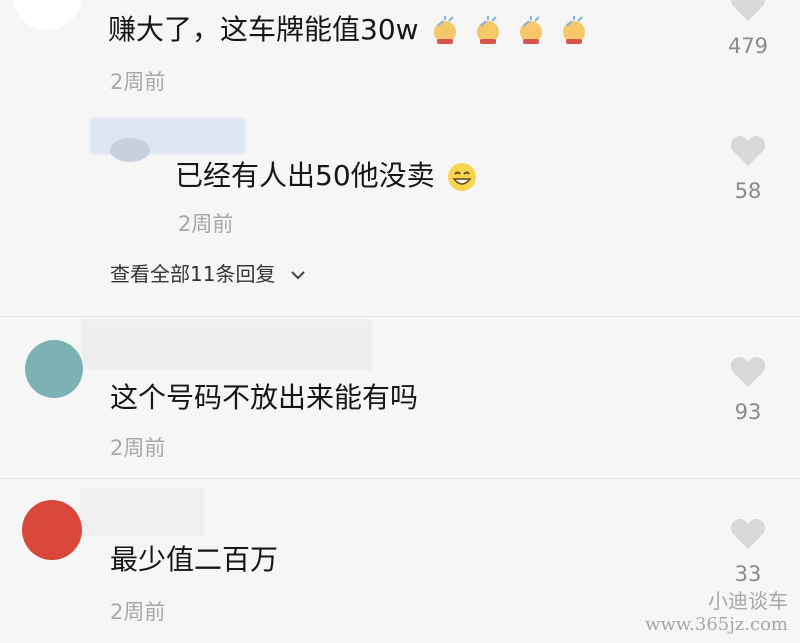  I want to click on like-button: 93, so click(748, 390).